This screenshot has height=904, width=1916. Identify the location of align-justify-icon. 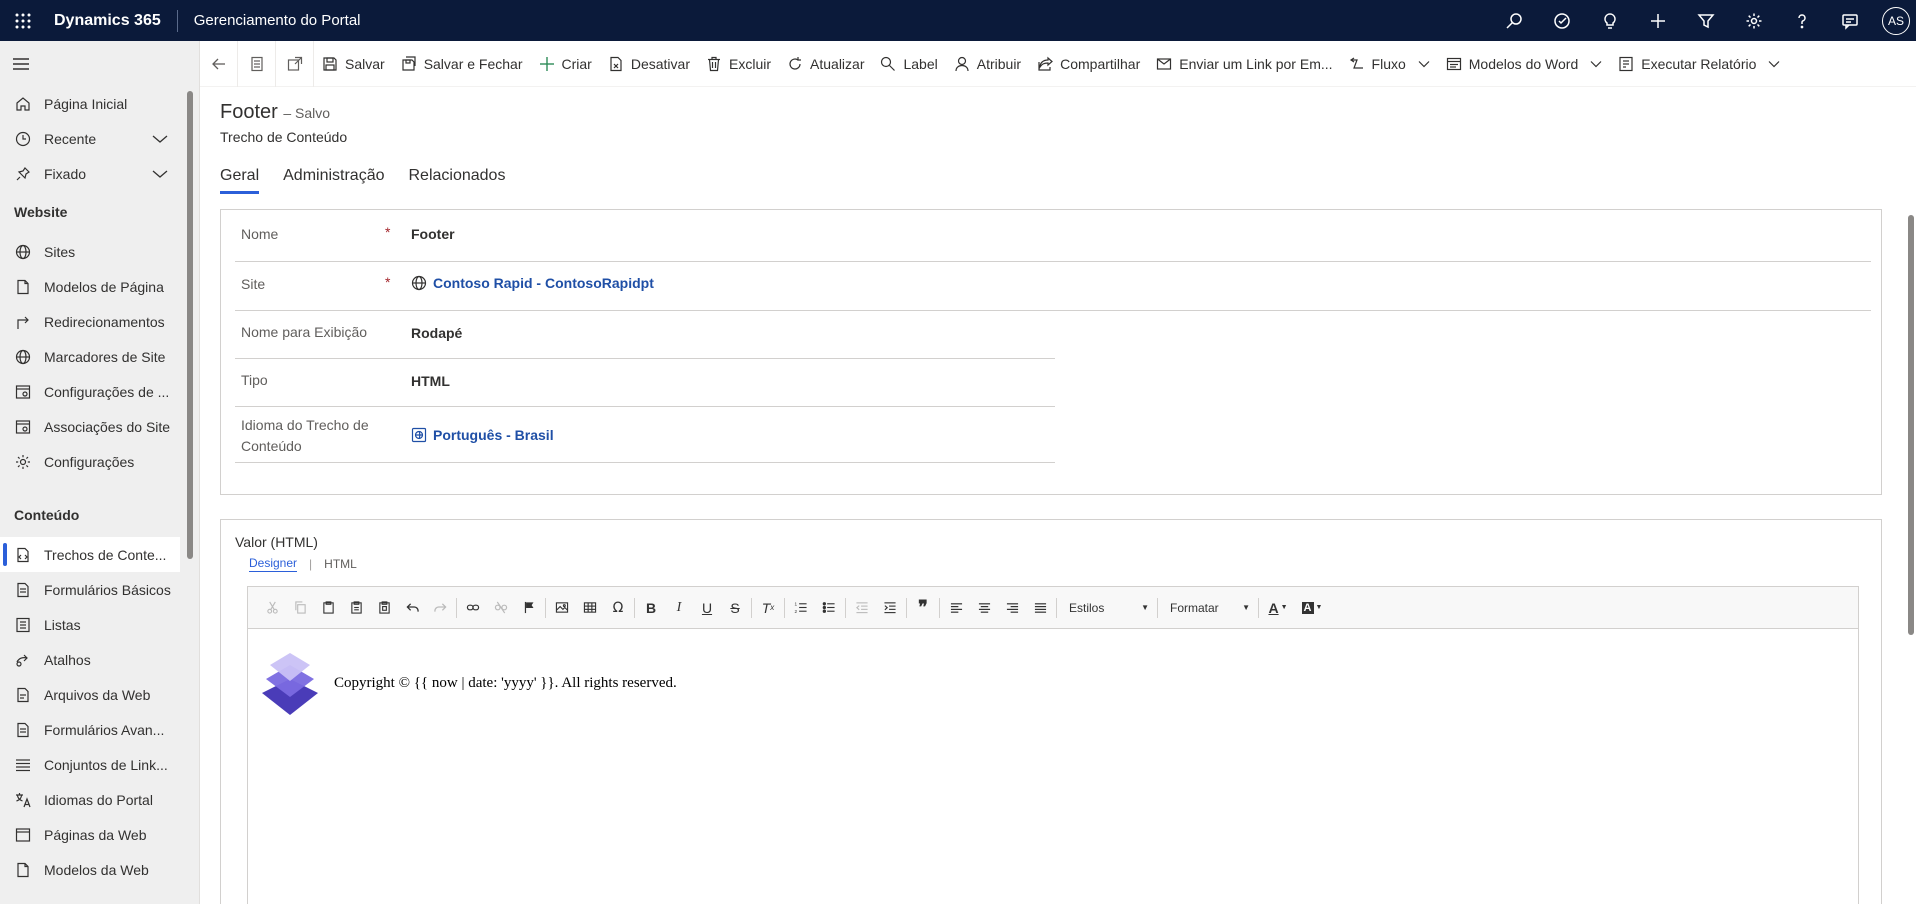
(1040, 608).